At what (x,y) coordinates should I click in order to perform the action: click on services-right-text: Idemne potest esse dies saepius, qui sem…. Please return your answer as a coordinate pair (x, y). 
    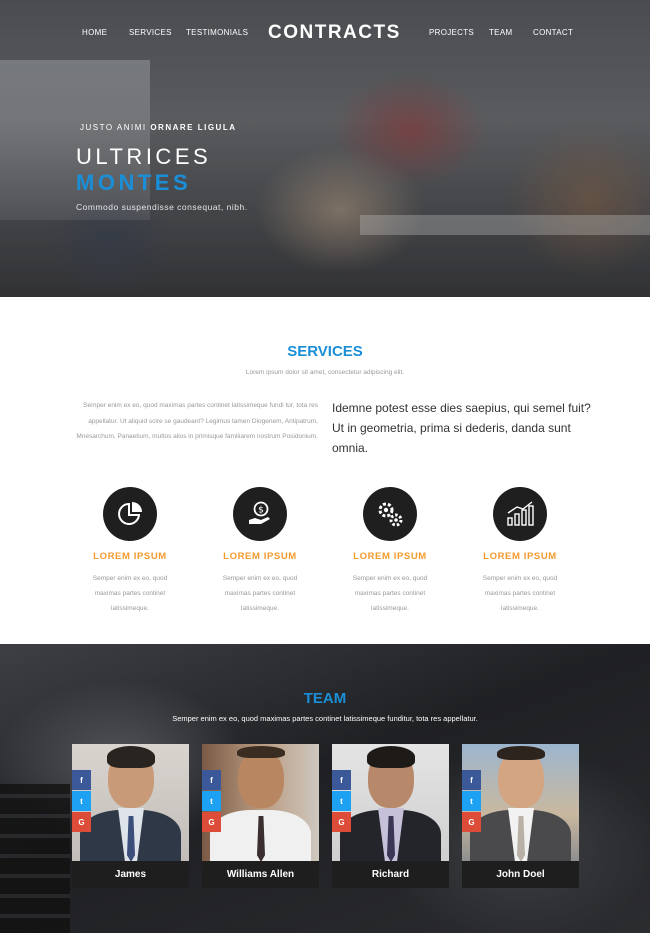
    Looking at the image, I should click on (461, 428).